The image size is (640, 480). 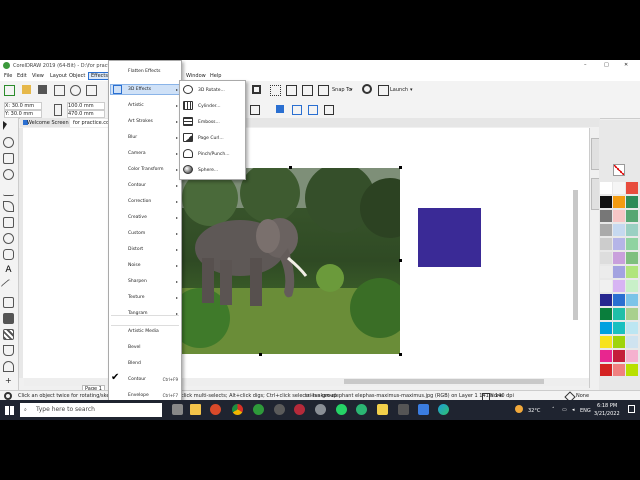 I want to click on weather-icon, so click(x=519, y=409).